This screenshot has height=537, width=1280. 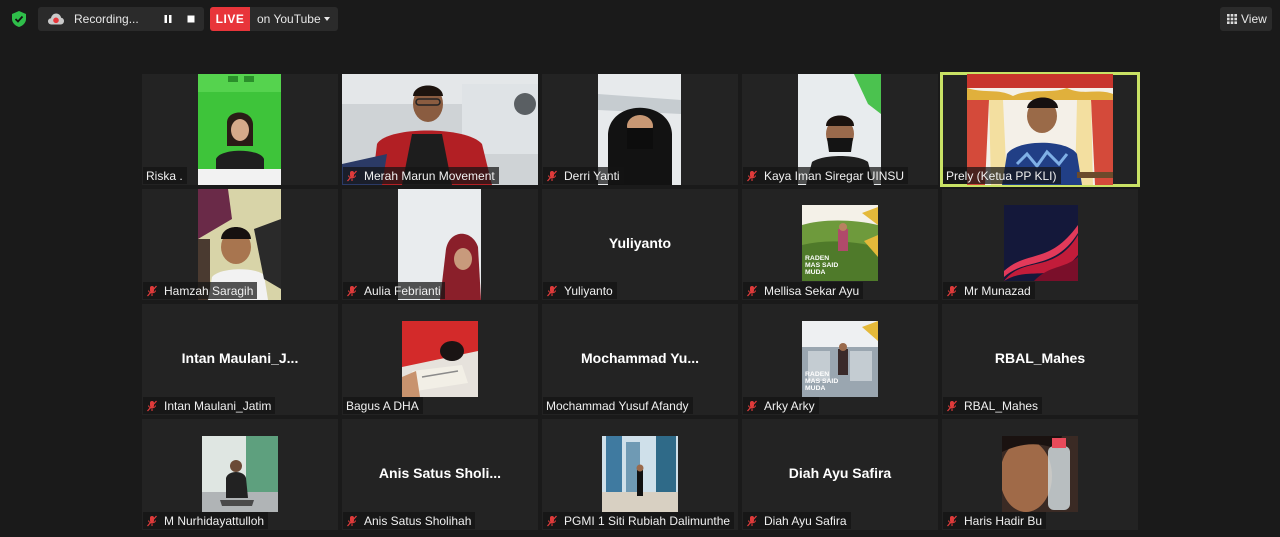 I want to click on participant-tile: Diah Ayu Safira Diah Ayu Safira, so click(x=840, y=474).